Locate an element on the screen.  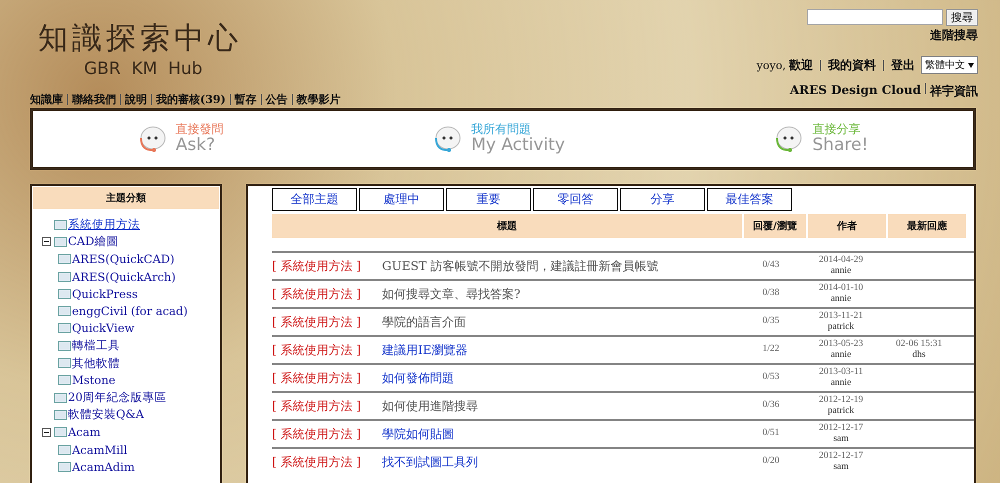
logo-subtitle: GBR KM Hub is located at coordinates (143, 69).